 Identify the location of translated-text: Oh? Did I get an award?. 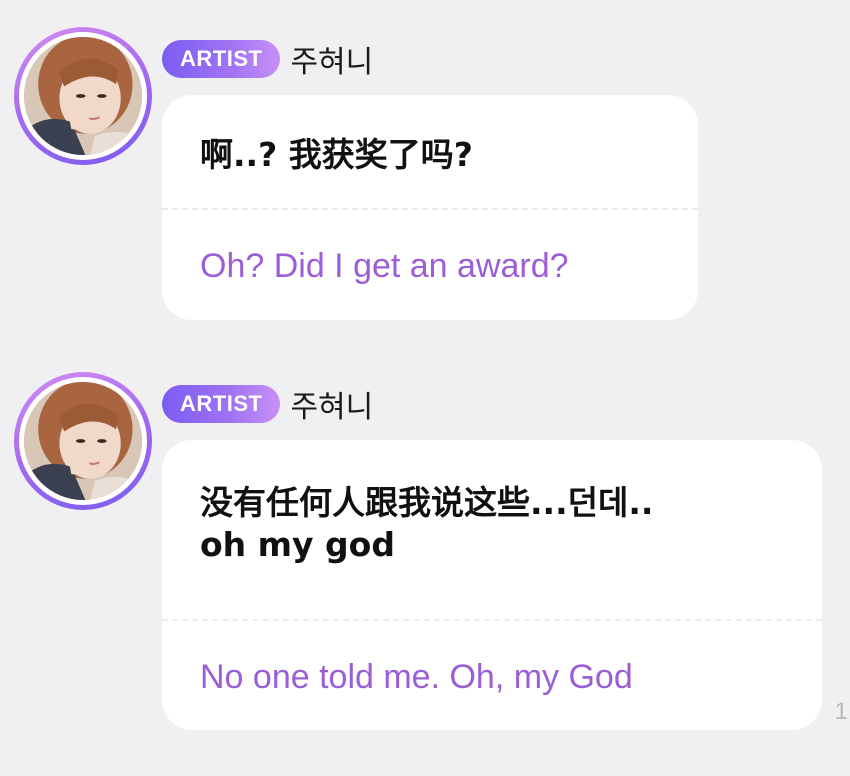
(384, 266).